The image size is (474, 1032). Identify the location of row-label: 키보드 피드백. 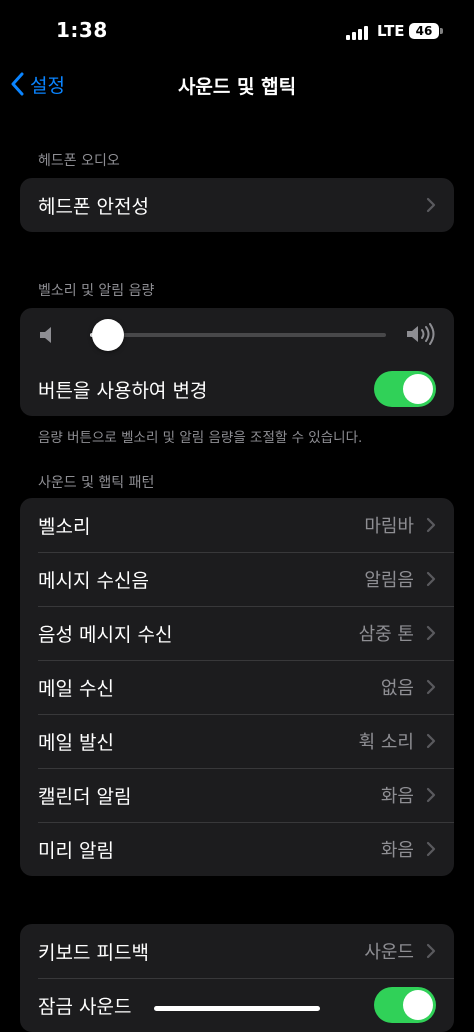
(93, 952).